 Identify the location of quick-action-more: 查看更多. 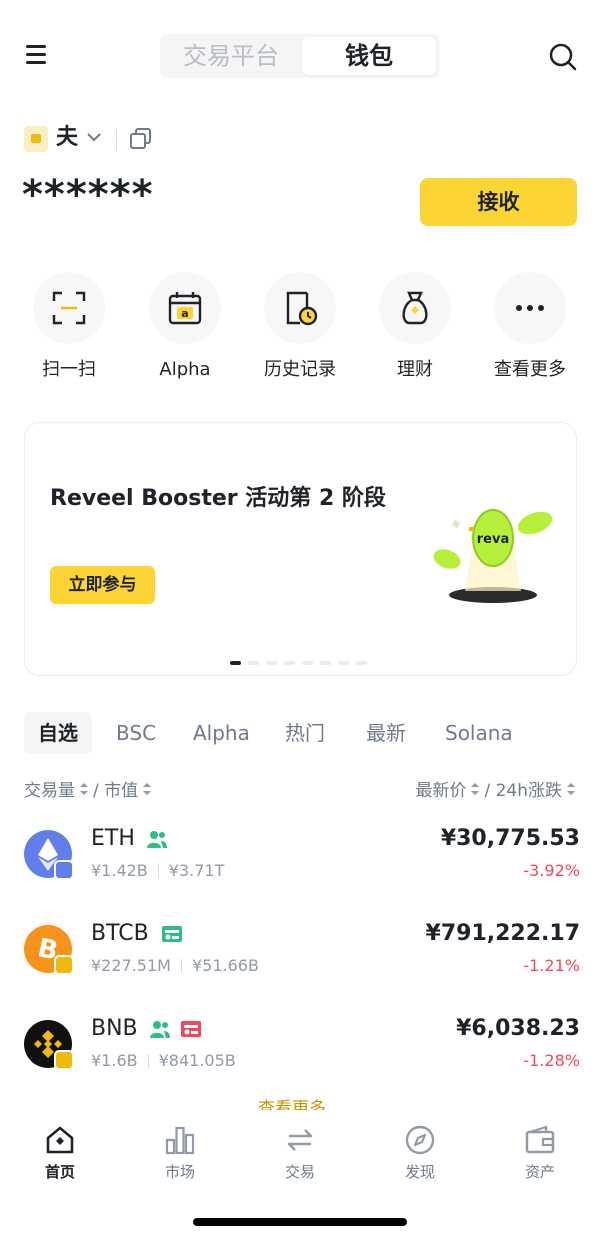
(530, 327).